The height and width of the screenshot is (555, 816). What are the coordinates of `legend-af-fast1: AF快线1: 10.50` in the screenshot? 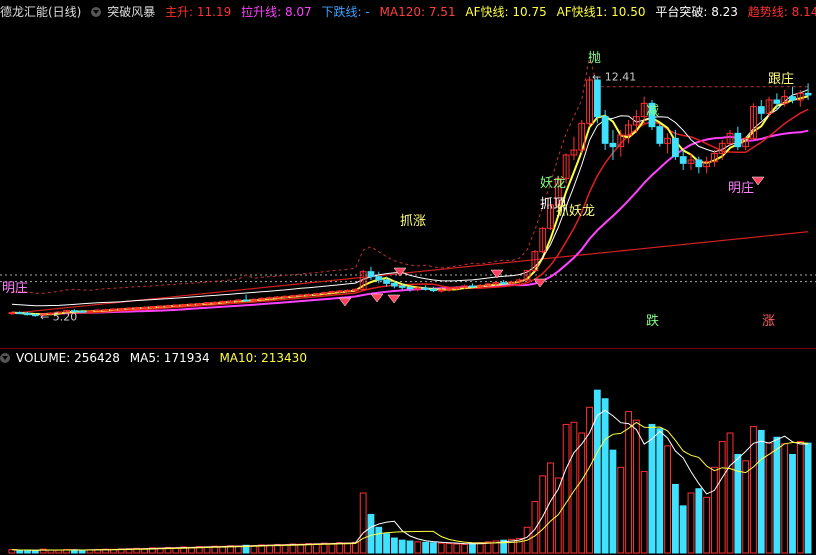 It's located at (601, 12).